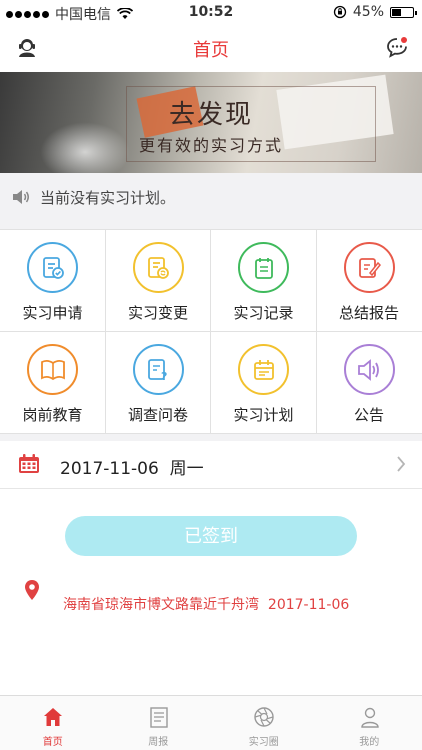 The image size is (422, 750). I want to click on record-icon, so click(263, 267).